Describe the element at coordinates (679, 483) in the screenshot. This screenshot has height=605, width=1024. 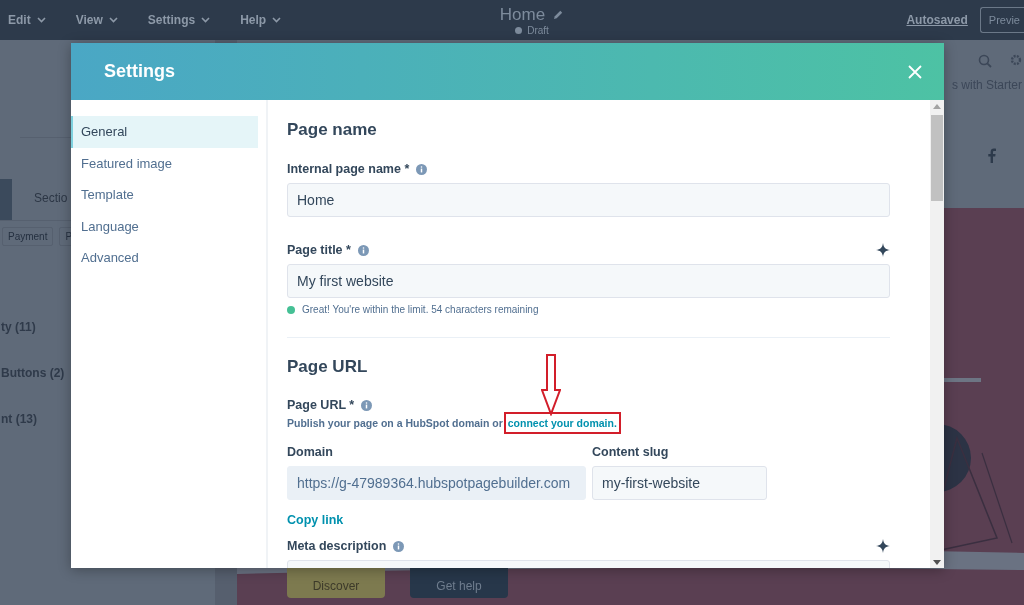
I see `slug-field: my-first-website` at that location.